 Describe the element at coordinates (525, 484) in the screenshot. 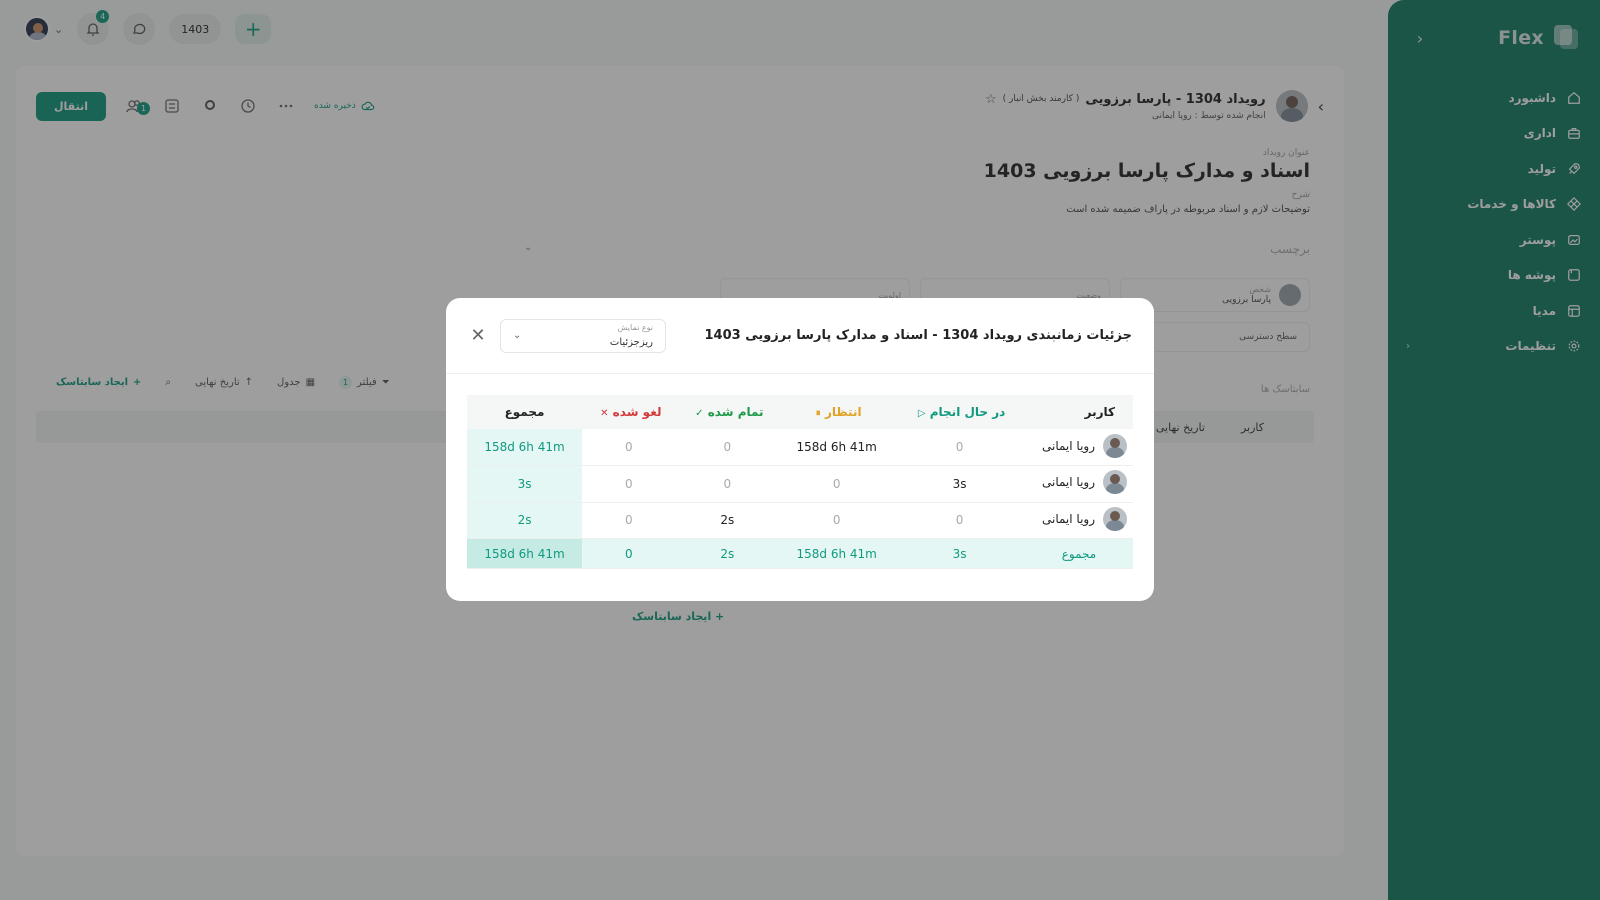

I see `cell-total: 3s` at that location.